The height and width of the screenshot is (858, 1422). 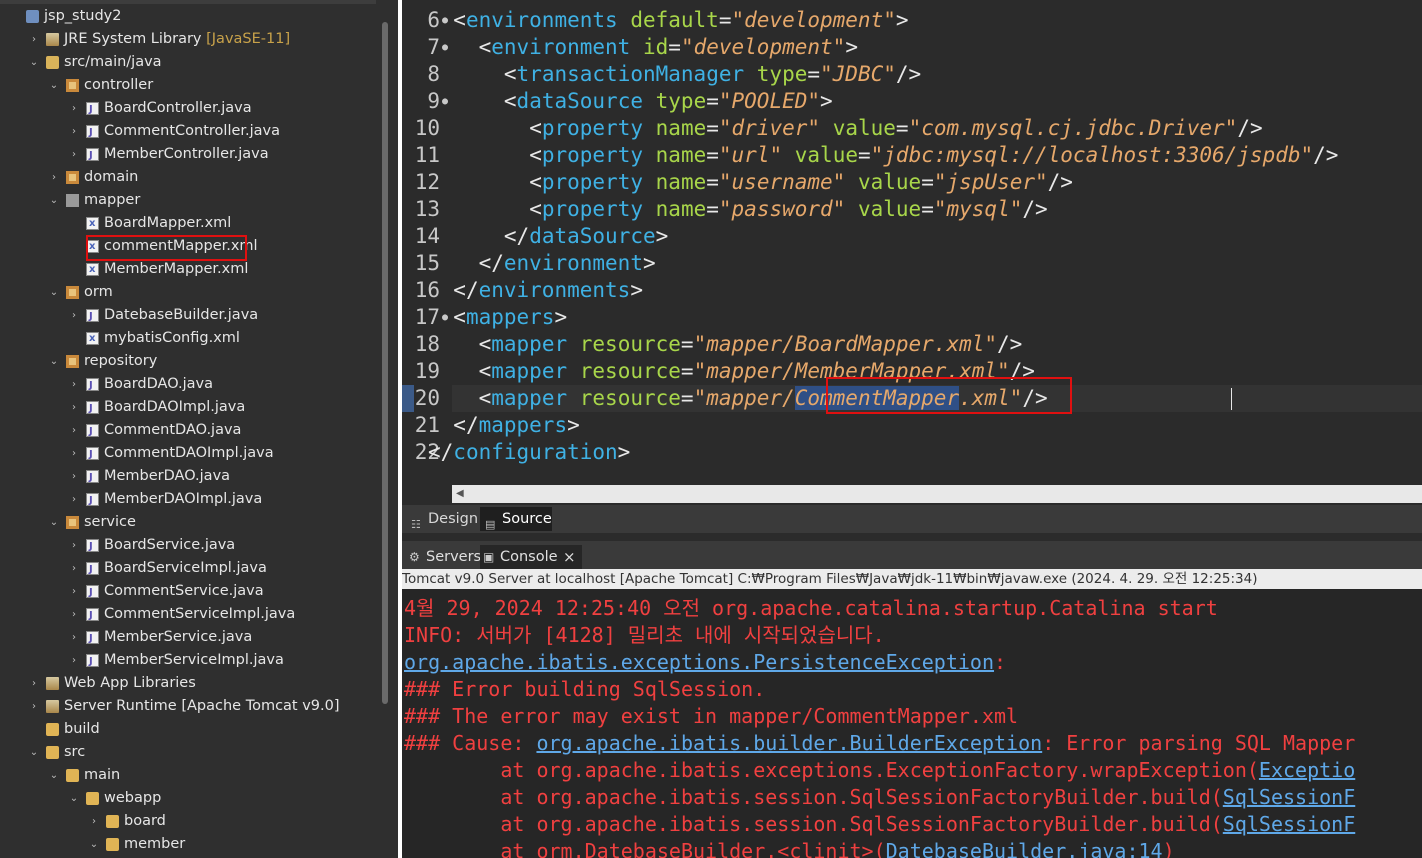 I want to click on code-line: 9 ● <dataSource type="POOLED">, so click(x=912, y=101).